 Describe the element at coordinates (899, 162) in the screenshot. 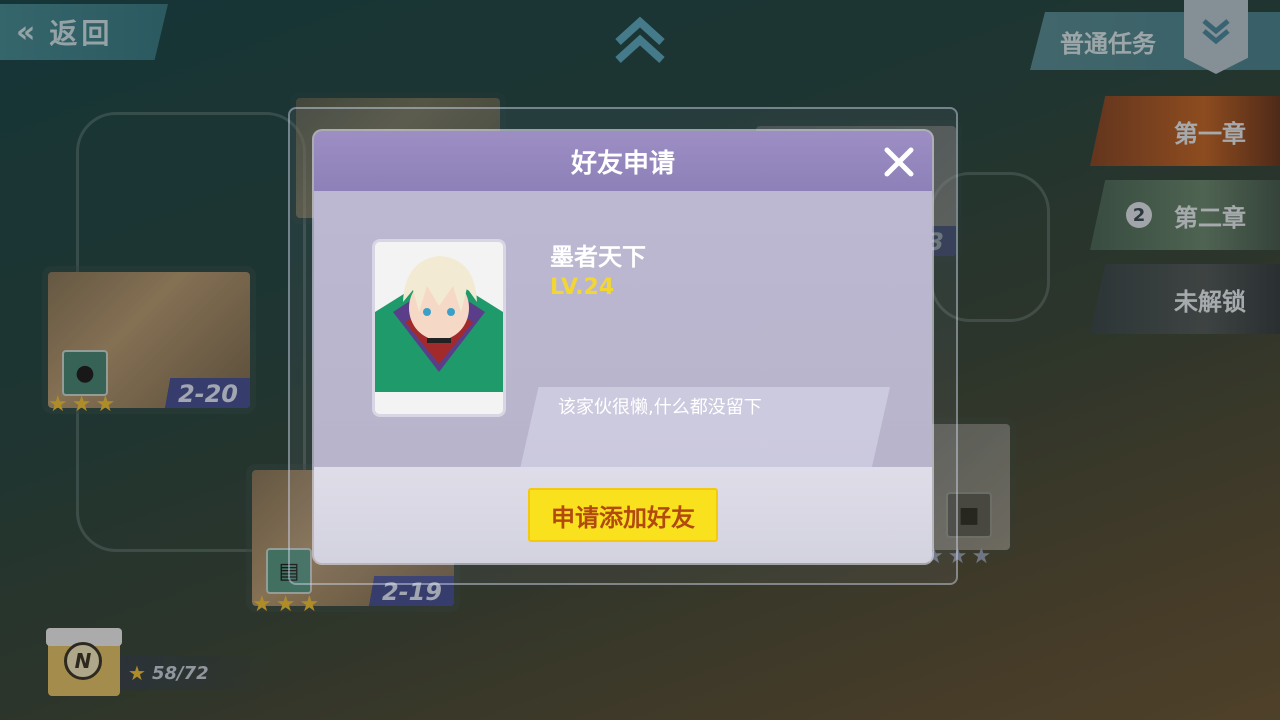

I see `close-icon` at that location.